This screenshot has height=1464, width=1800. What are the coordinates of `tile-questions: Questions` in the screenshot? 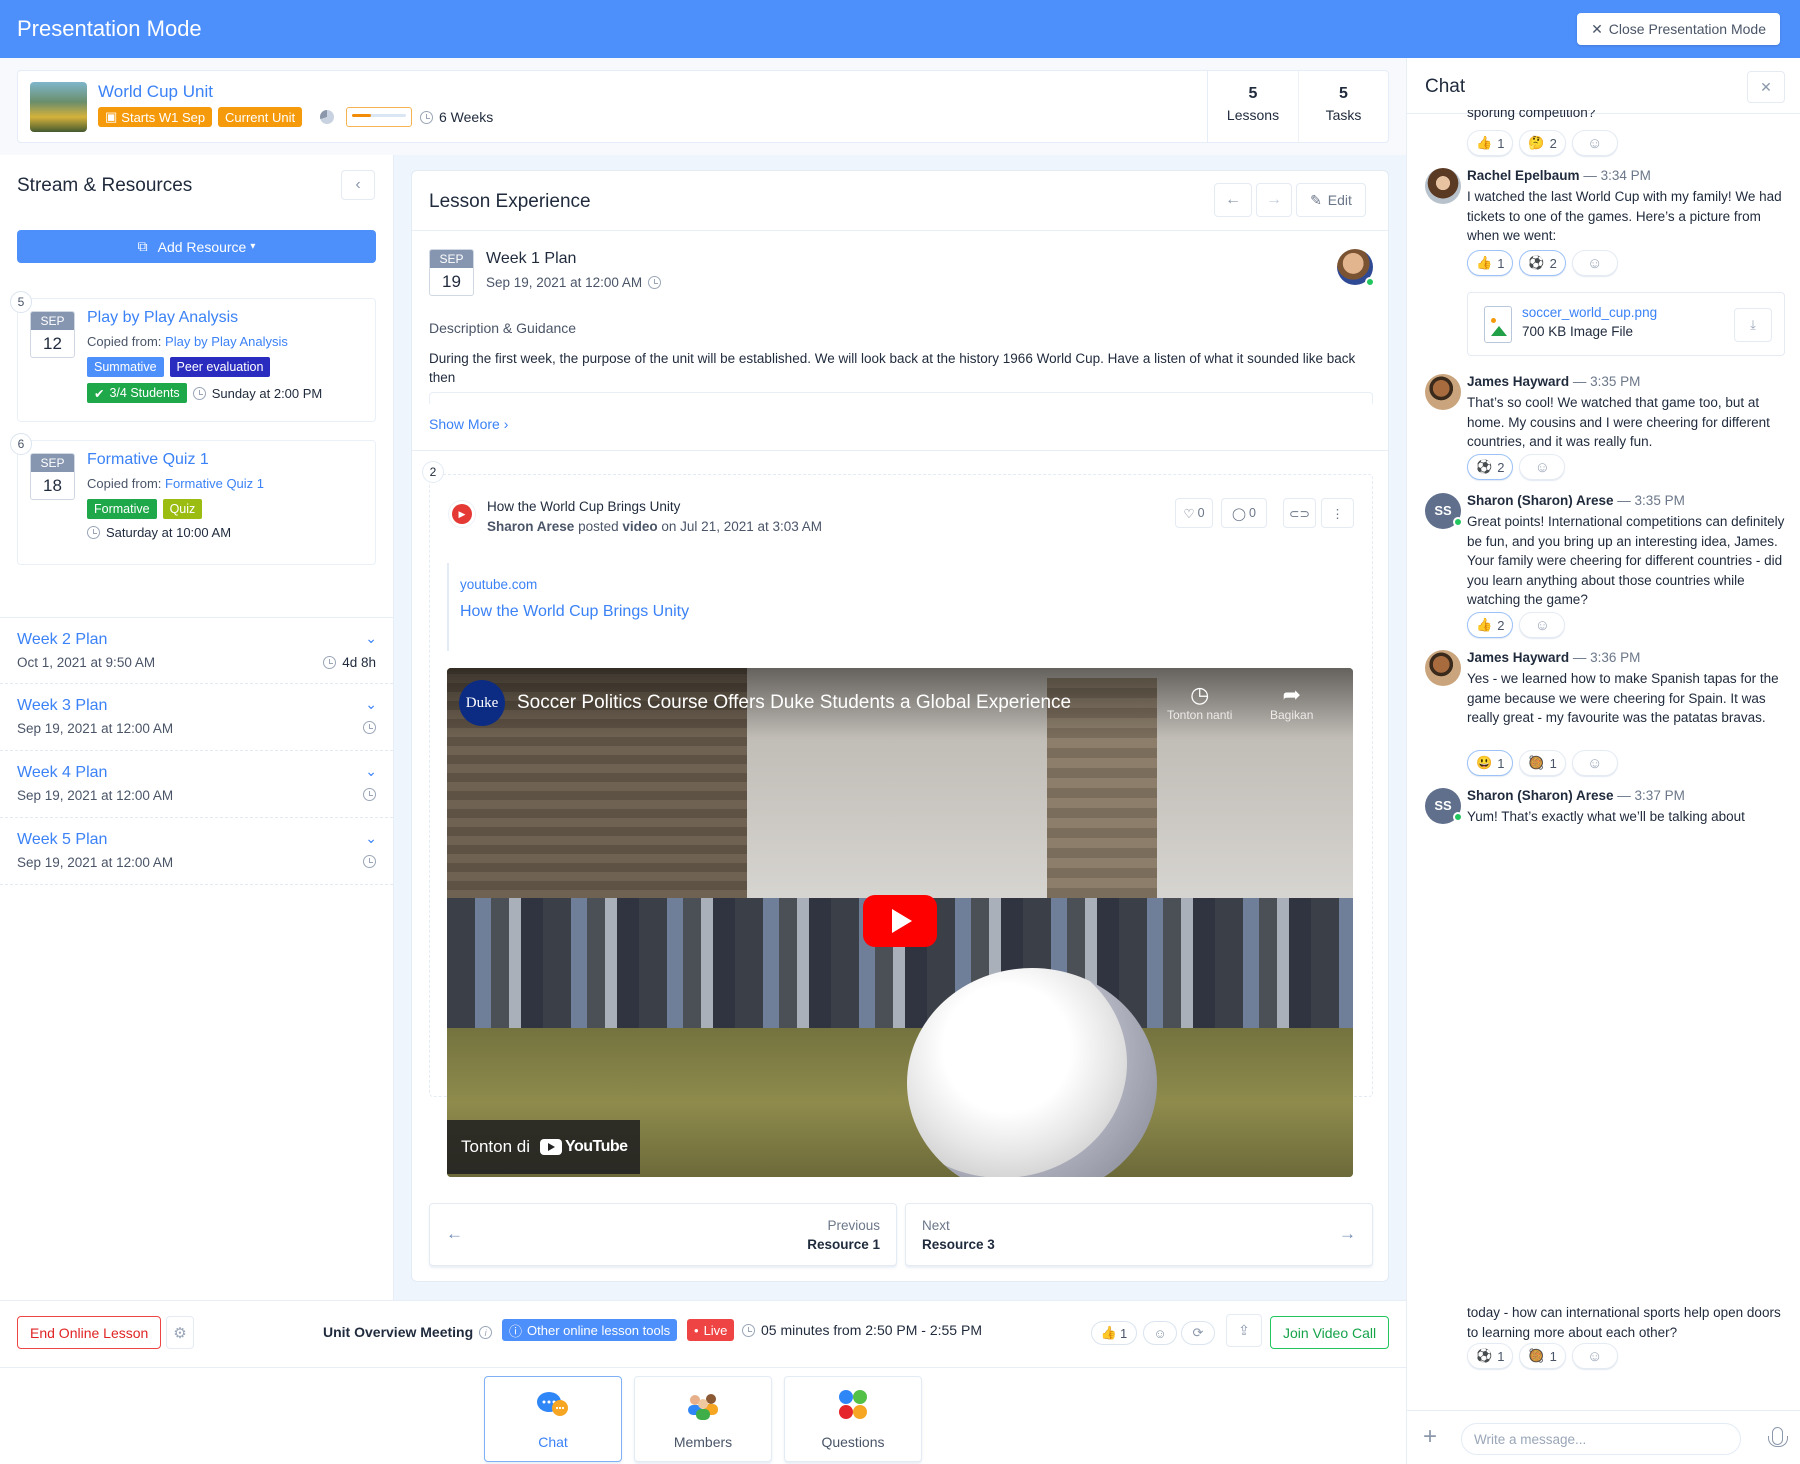 It's located at (853, 1419).